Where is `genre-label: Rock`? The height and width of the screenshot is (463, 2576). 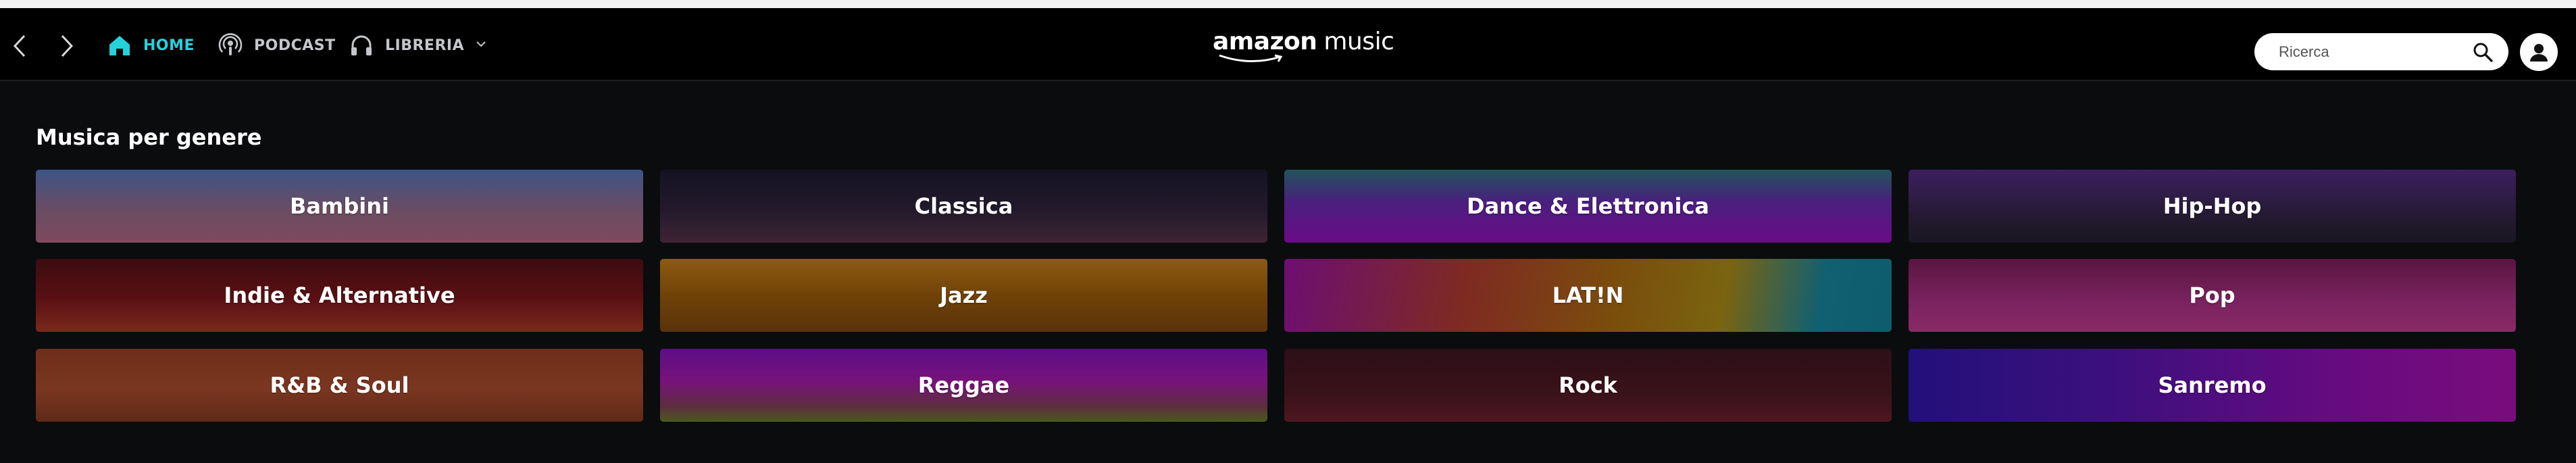
genre-label: Rock is located at coordinates (1588, 385).